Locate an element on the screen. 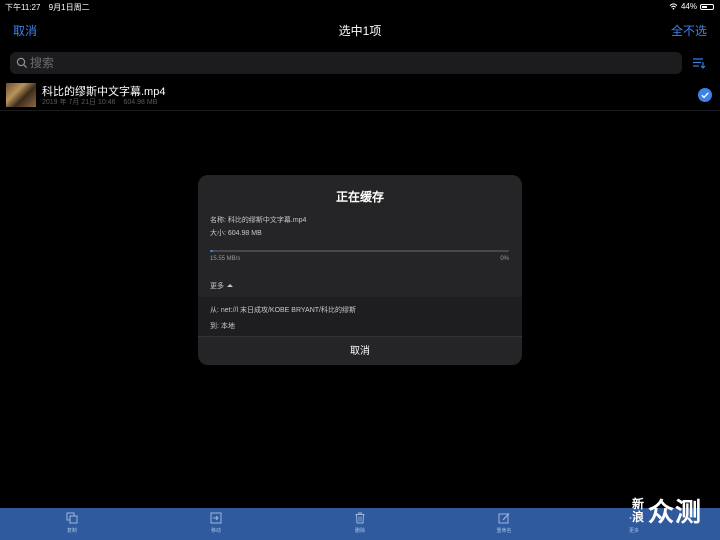 The width and height of the screenshot is (720, 540). progress-bar is located at coordinates (359, 251).